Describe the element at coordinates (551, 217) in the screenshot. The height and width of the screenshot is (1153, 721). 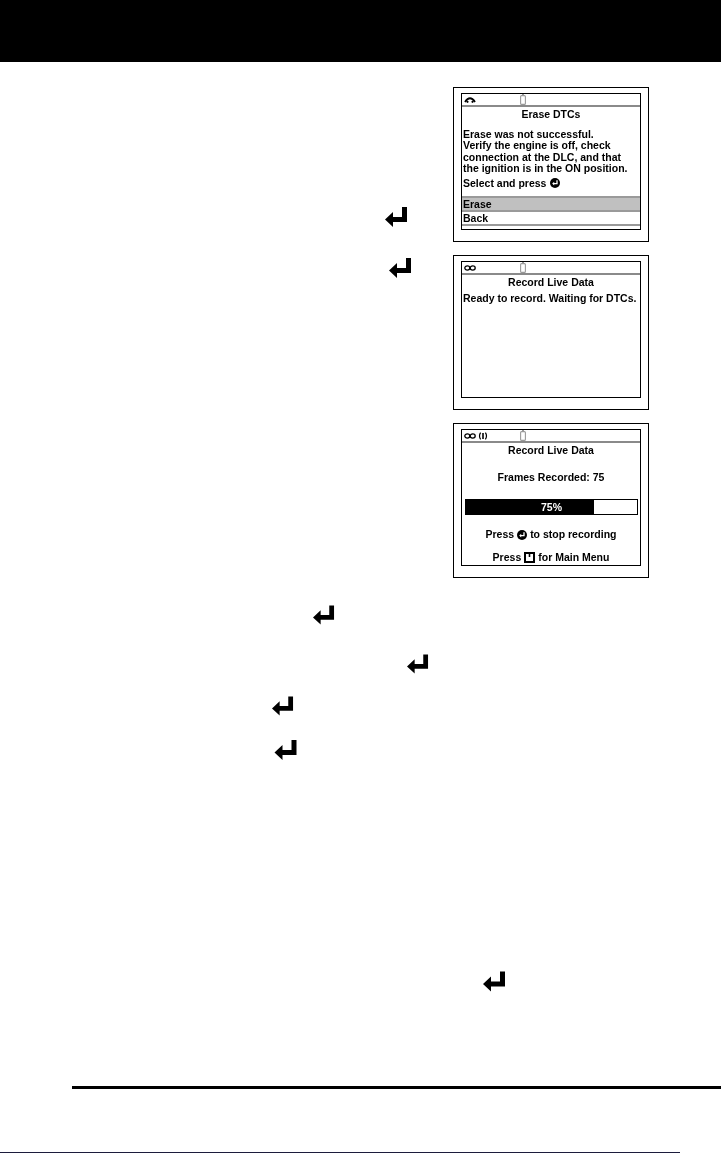
I see `menu-option: Back` at that location.